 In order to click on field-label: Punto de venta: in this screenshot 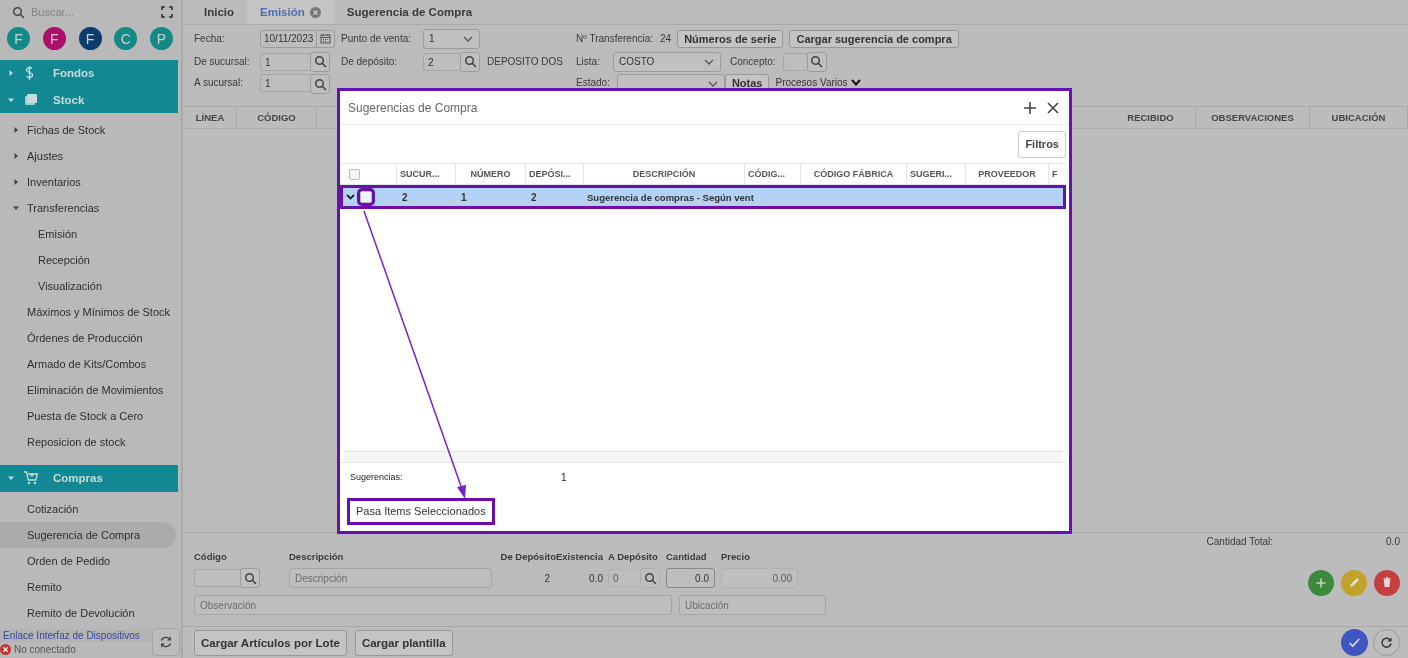, I will do `click(377, 38)`.